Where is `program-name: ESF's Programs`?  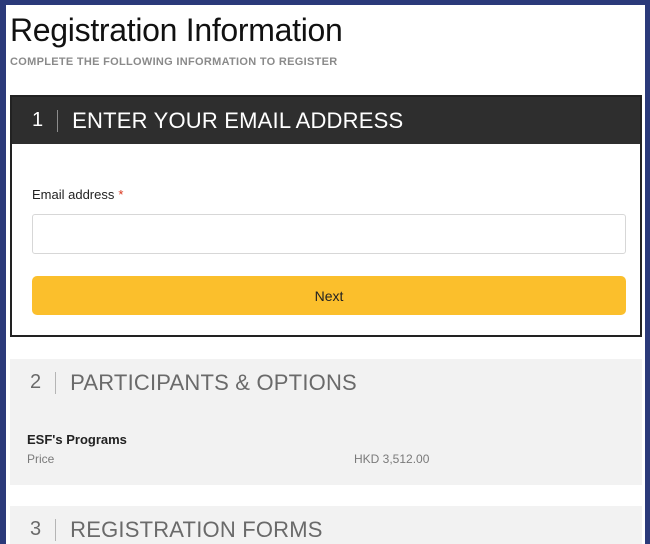
program-name: ESF's Programs is located at coordinates (77, 439).